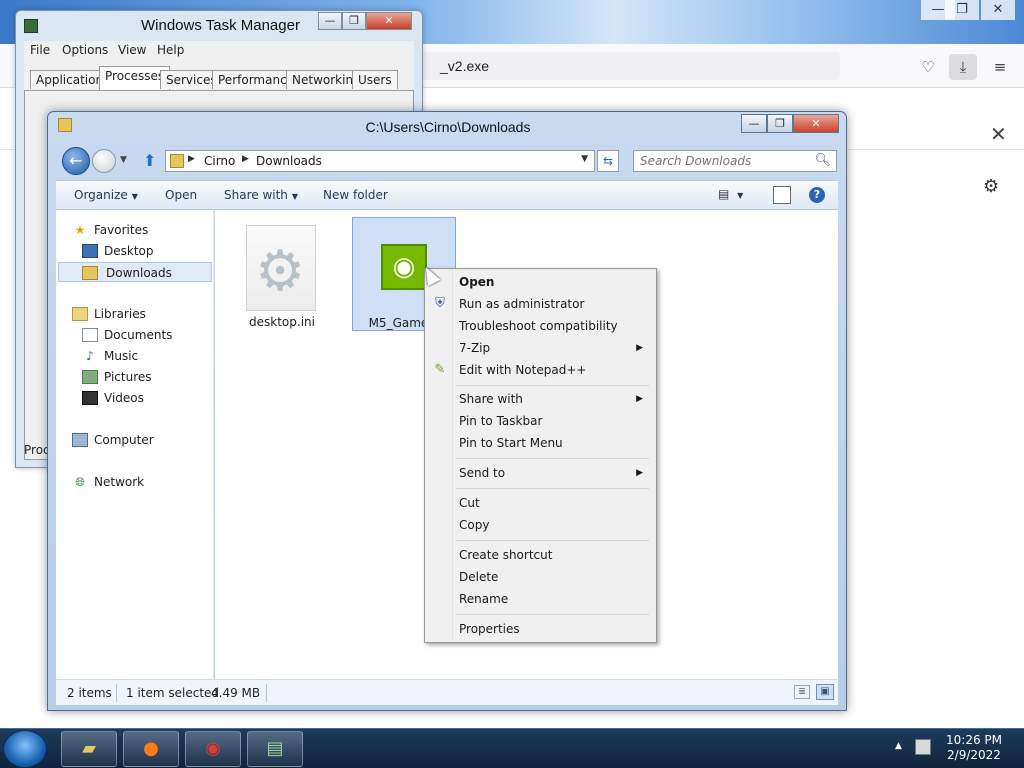 The image size is (1024, 768). What do you see at coordinates (90, 251) in the screenshot?
I see `desktop-icon` at bounding box center [90, 251].